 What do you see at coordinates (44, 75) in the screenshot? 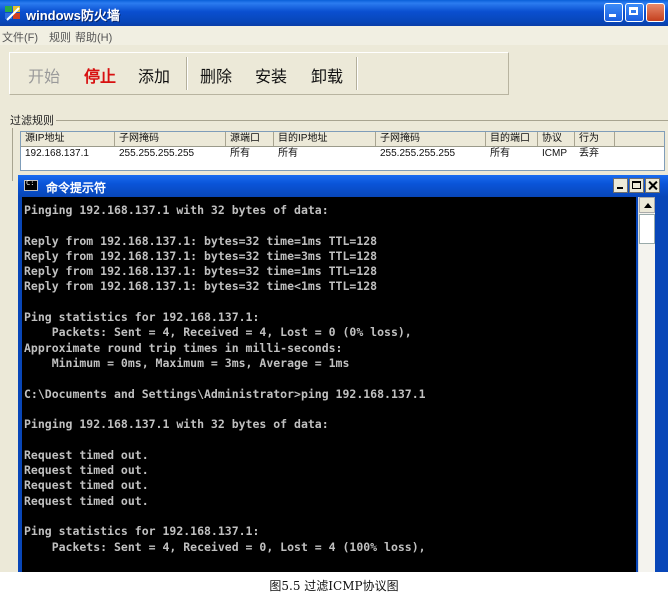
I see `start-button: 开始` at bounding box center [44, 75].